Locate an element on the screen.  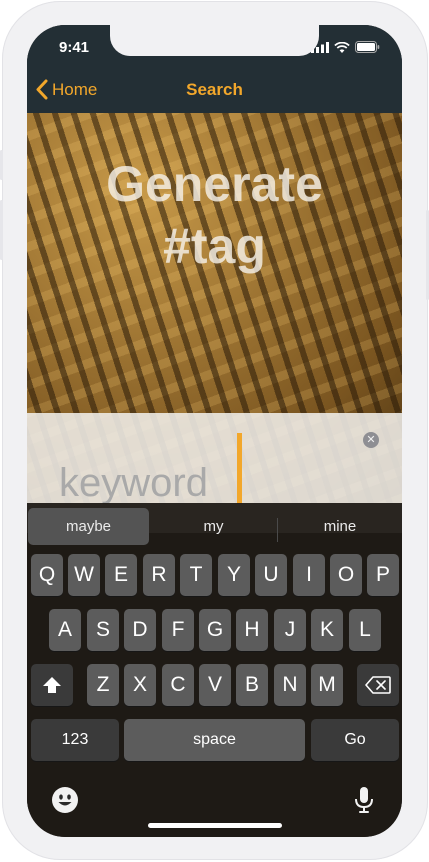
key-h: H is located at coordinates (252, 630).